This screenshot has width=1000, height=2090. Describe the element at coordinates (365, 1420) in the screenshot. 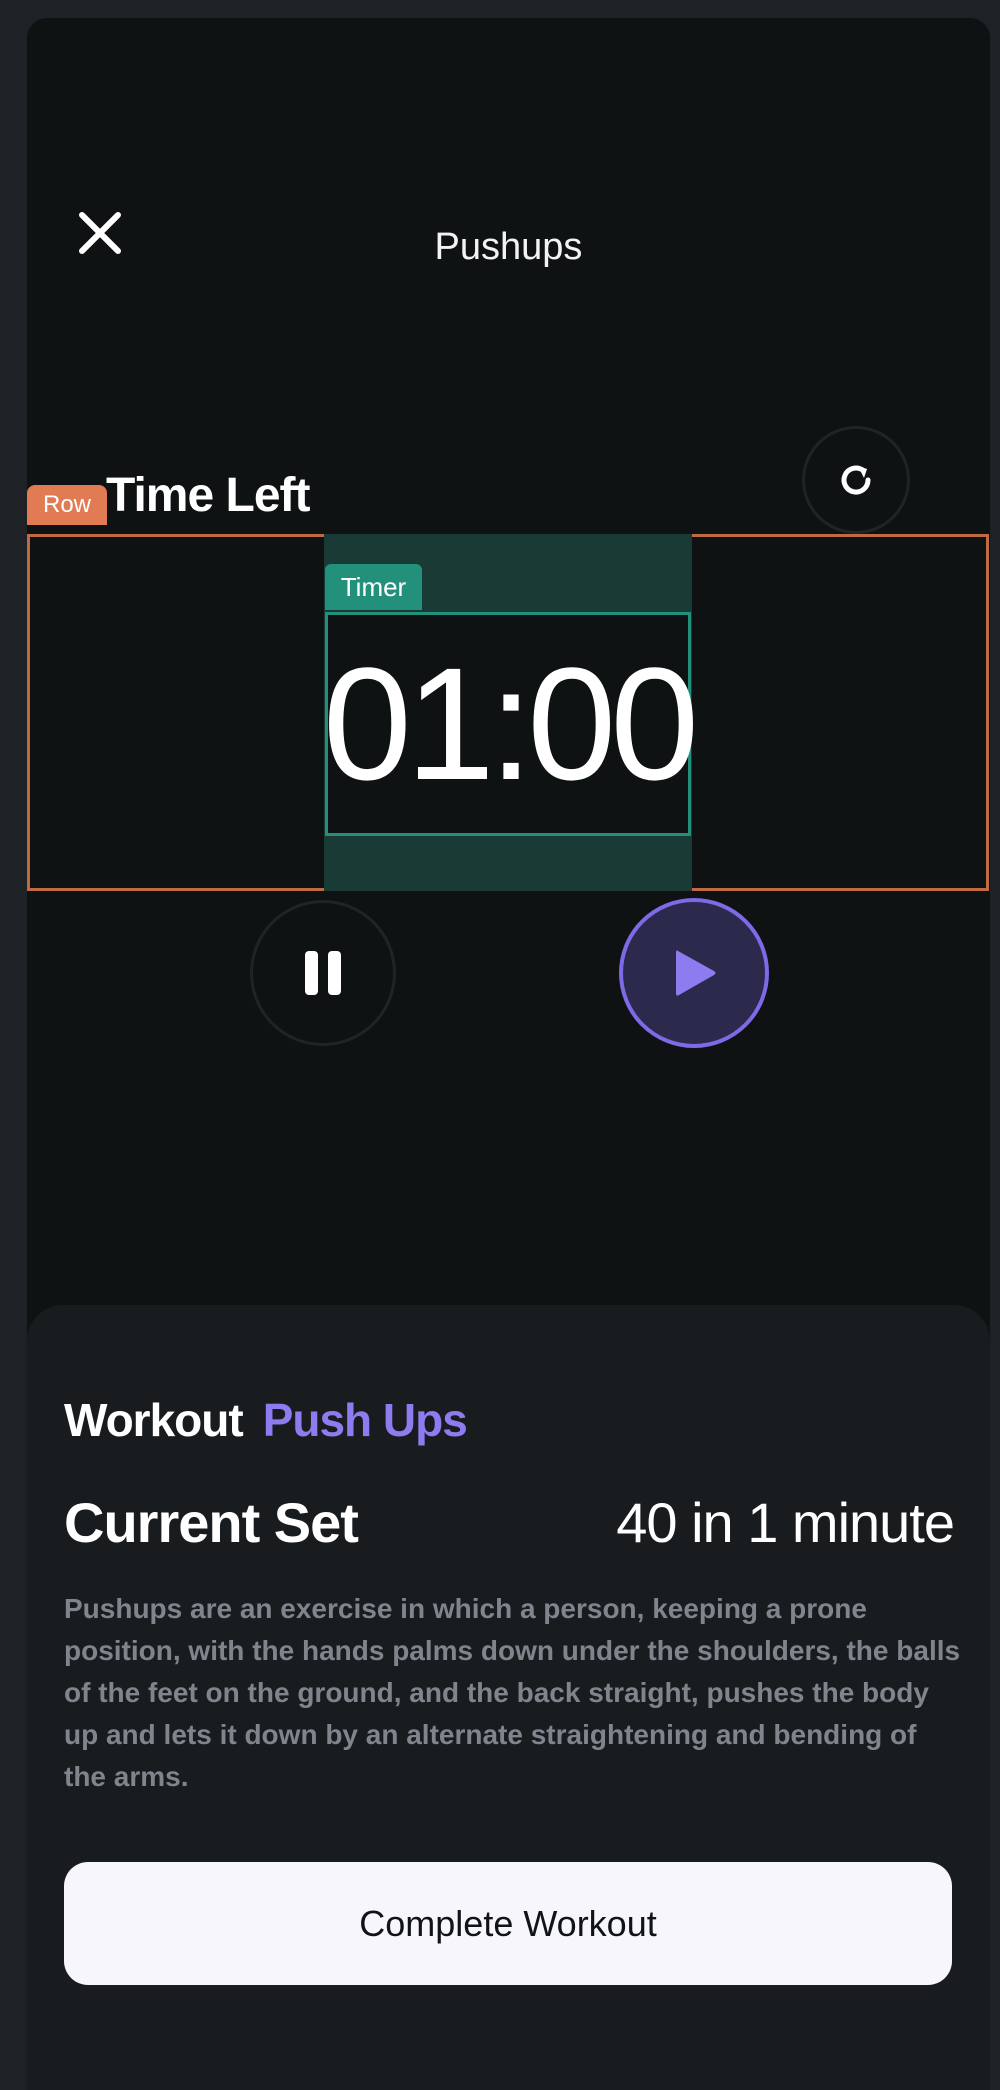

I see `workout-name: Push Ups` at that location.